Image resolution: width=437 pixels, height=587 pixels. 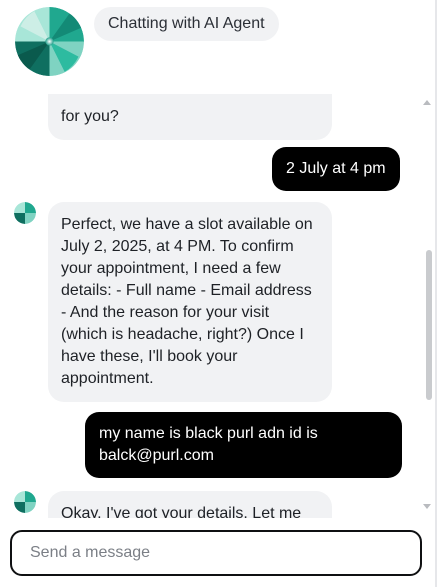 What do you see at coordinates (427, 102) in the screenshot?
I see `scroll-up-arrow-icon` at bounding box center [427, 102].